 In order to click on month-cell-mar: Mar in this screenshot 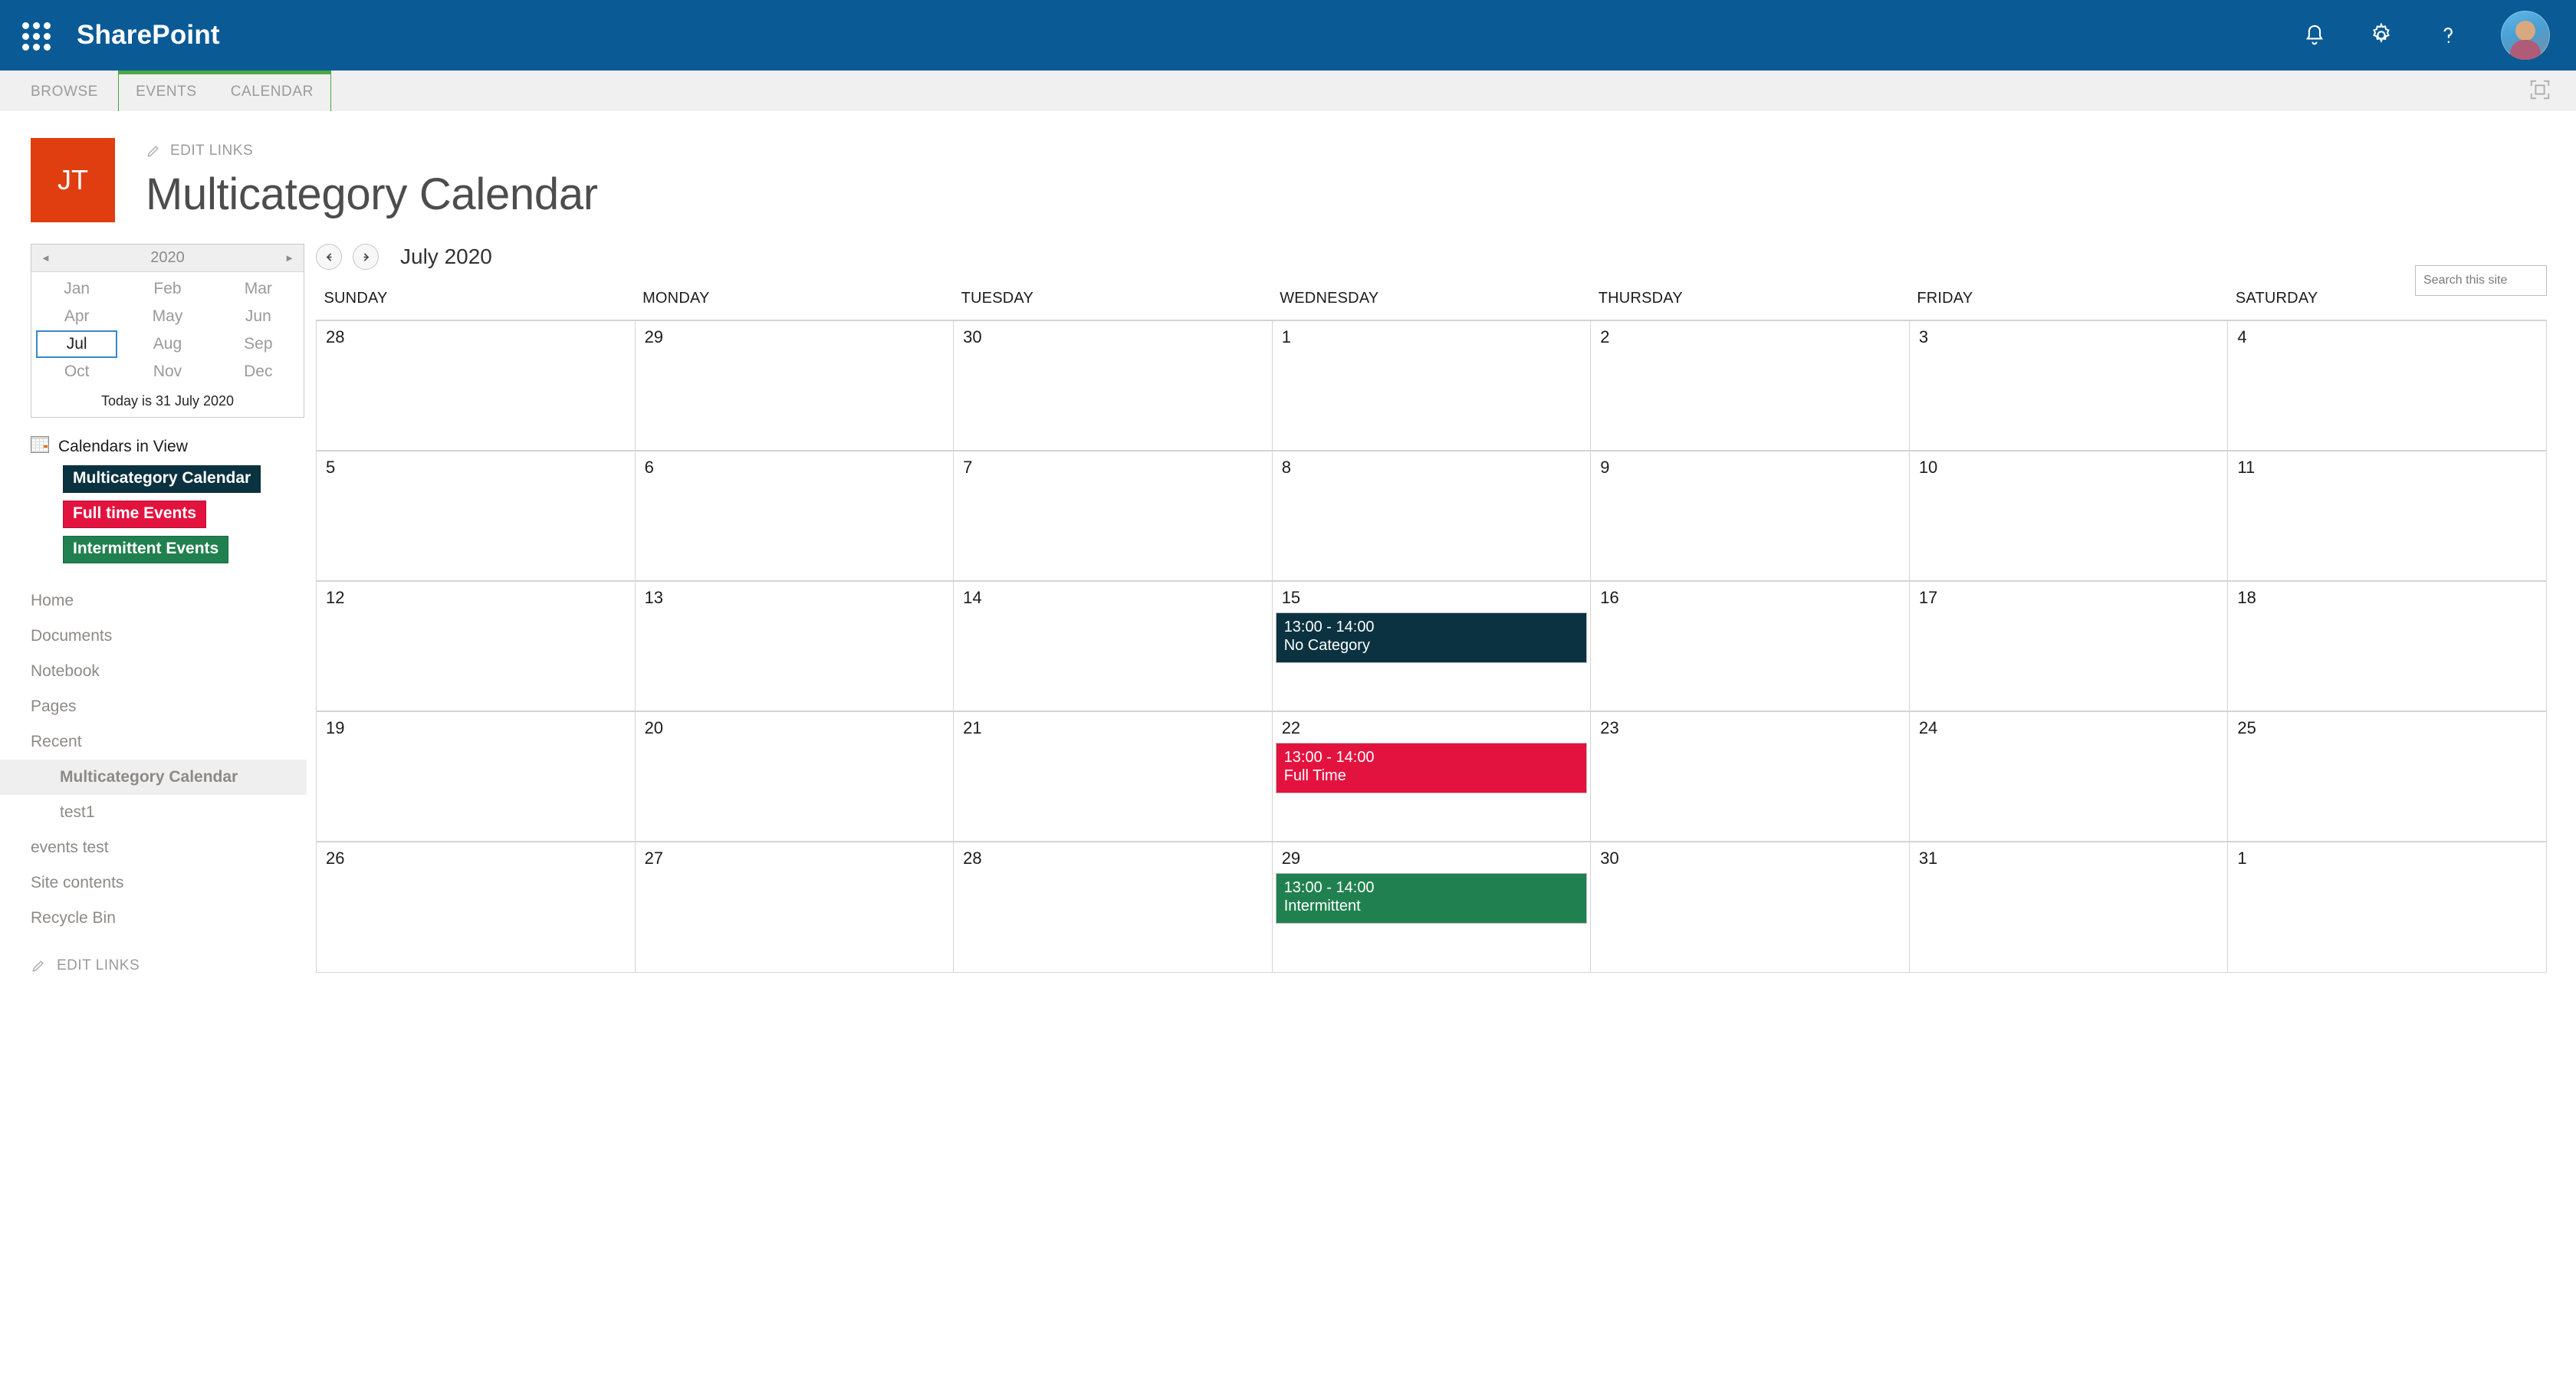, I will do `click(258, 289)`.